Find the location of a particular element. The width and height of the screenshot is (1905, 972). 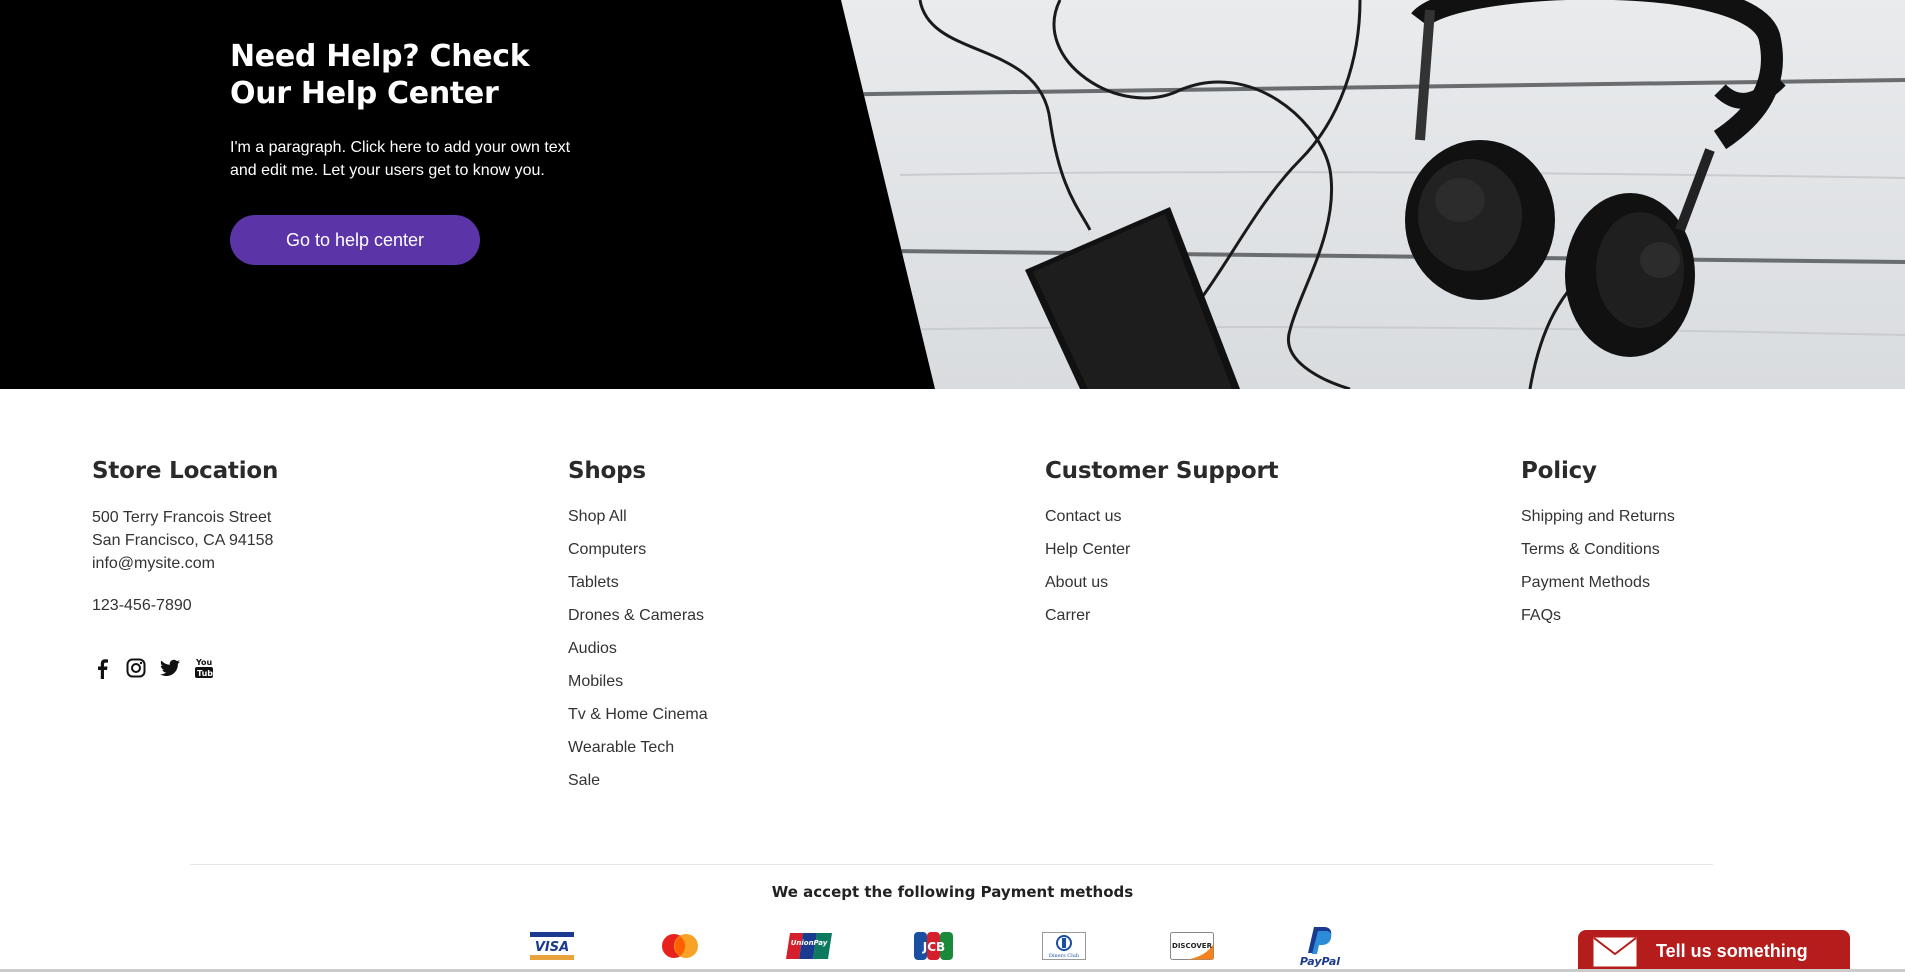

shops-heading: Shops is located at coordinates (607, 471).